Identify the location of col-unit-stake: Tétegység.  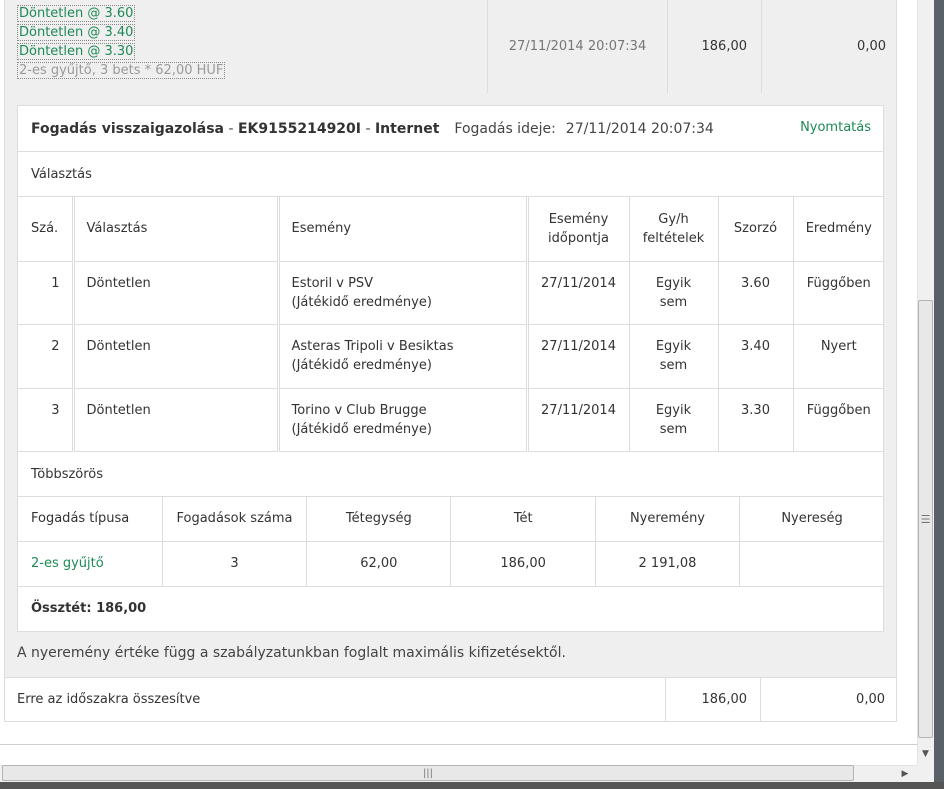
(379, 519).